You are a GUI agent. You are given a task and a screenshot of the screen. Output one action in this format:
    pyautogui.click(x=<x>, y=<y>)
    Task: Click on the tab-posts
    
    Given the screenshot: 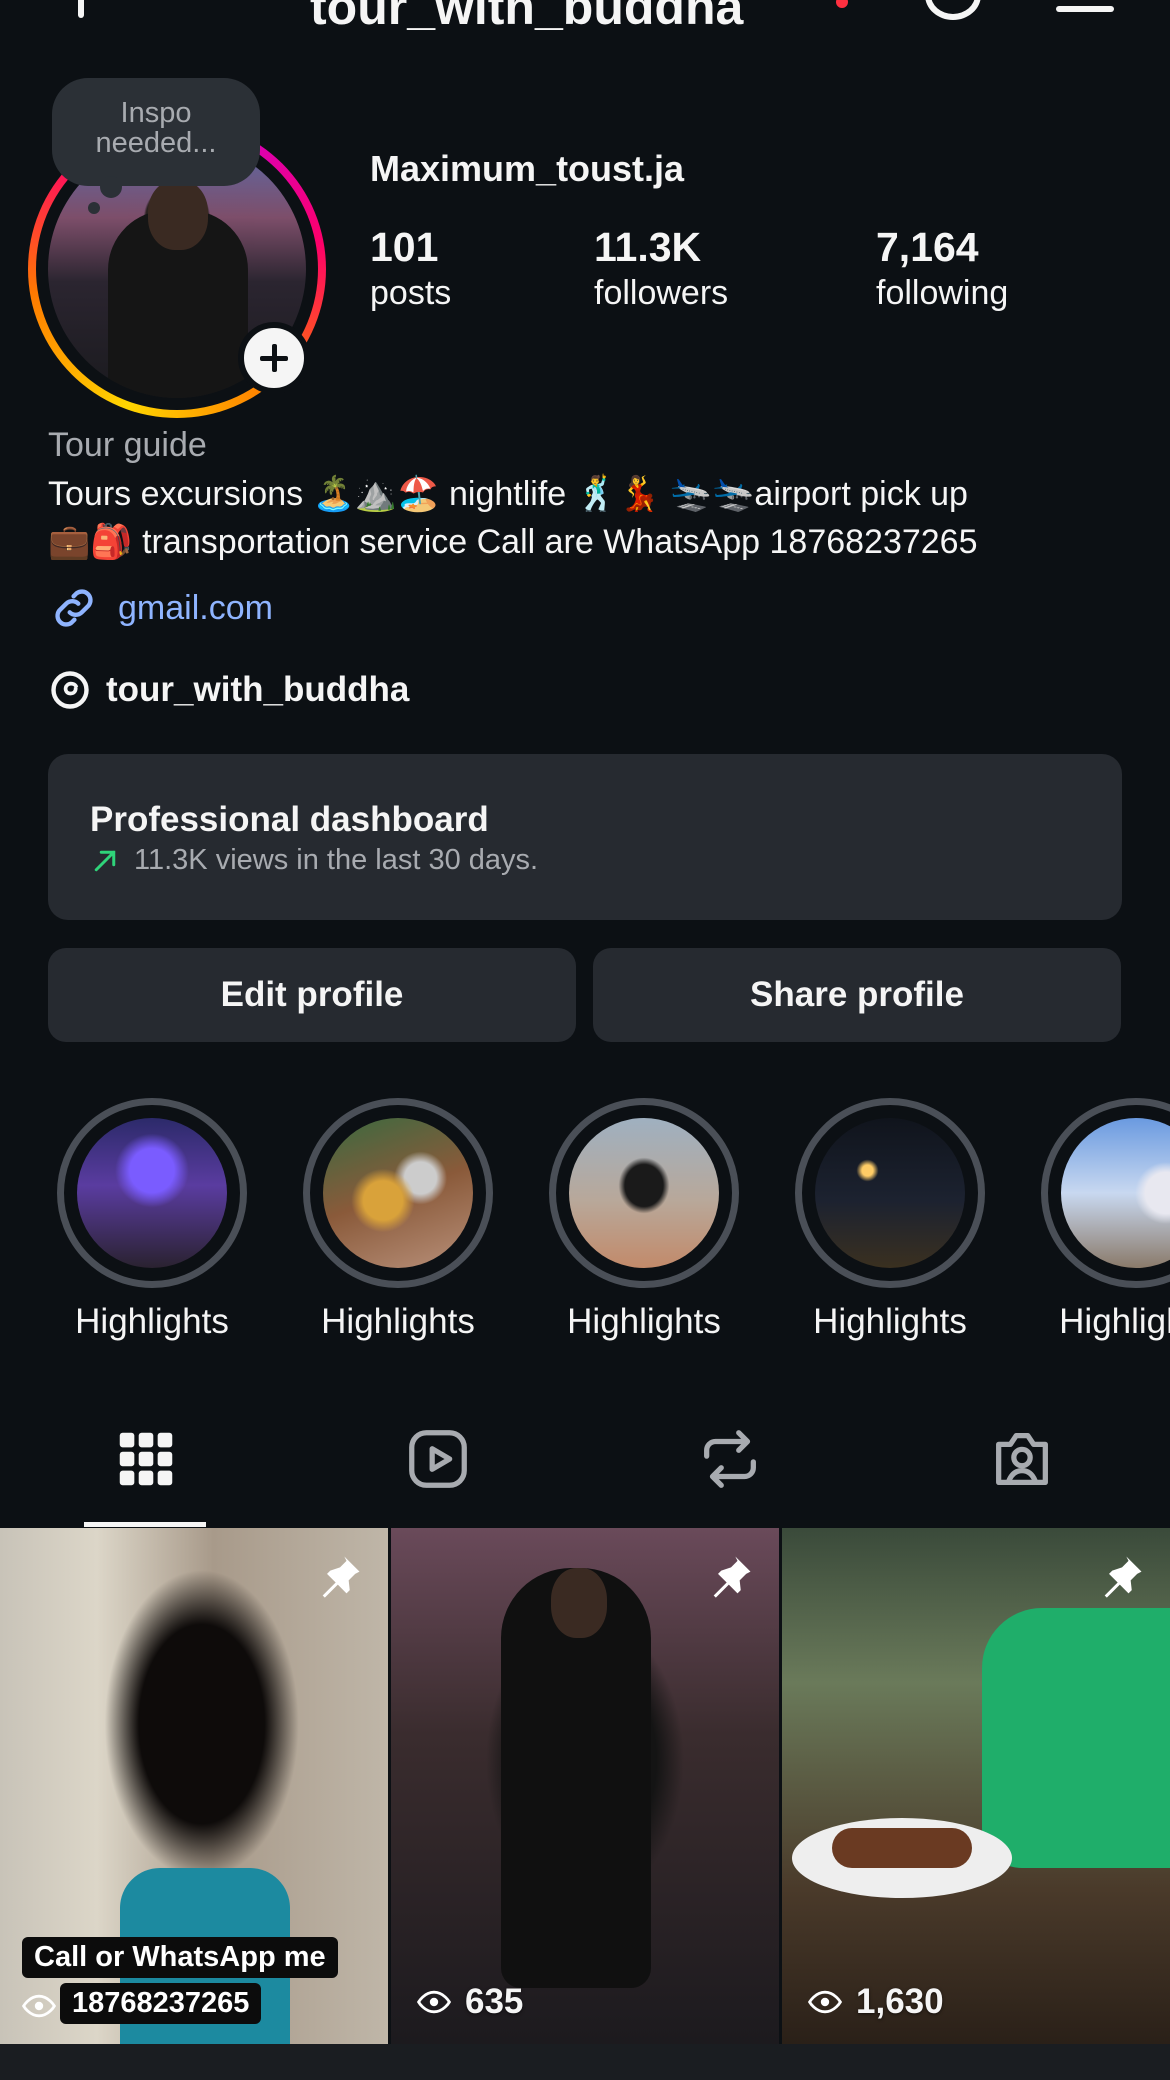 What is the action you would take?
    pyautogui.click(x=146, y=1468)
    